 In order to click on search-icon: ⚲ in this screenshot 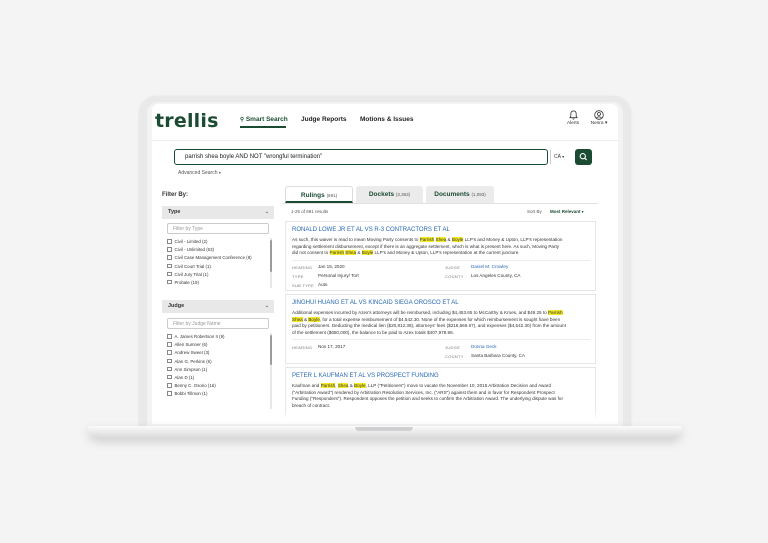, I will do `click(242, 120)`.